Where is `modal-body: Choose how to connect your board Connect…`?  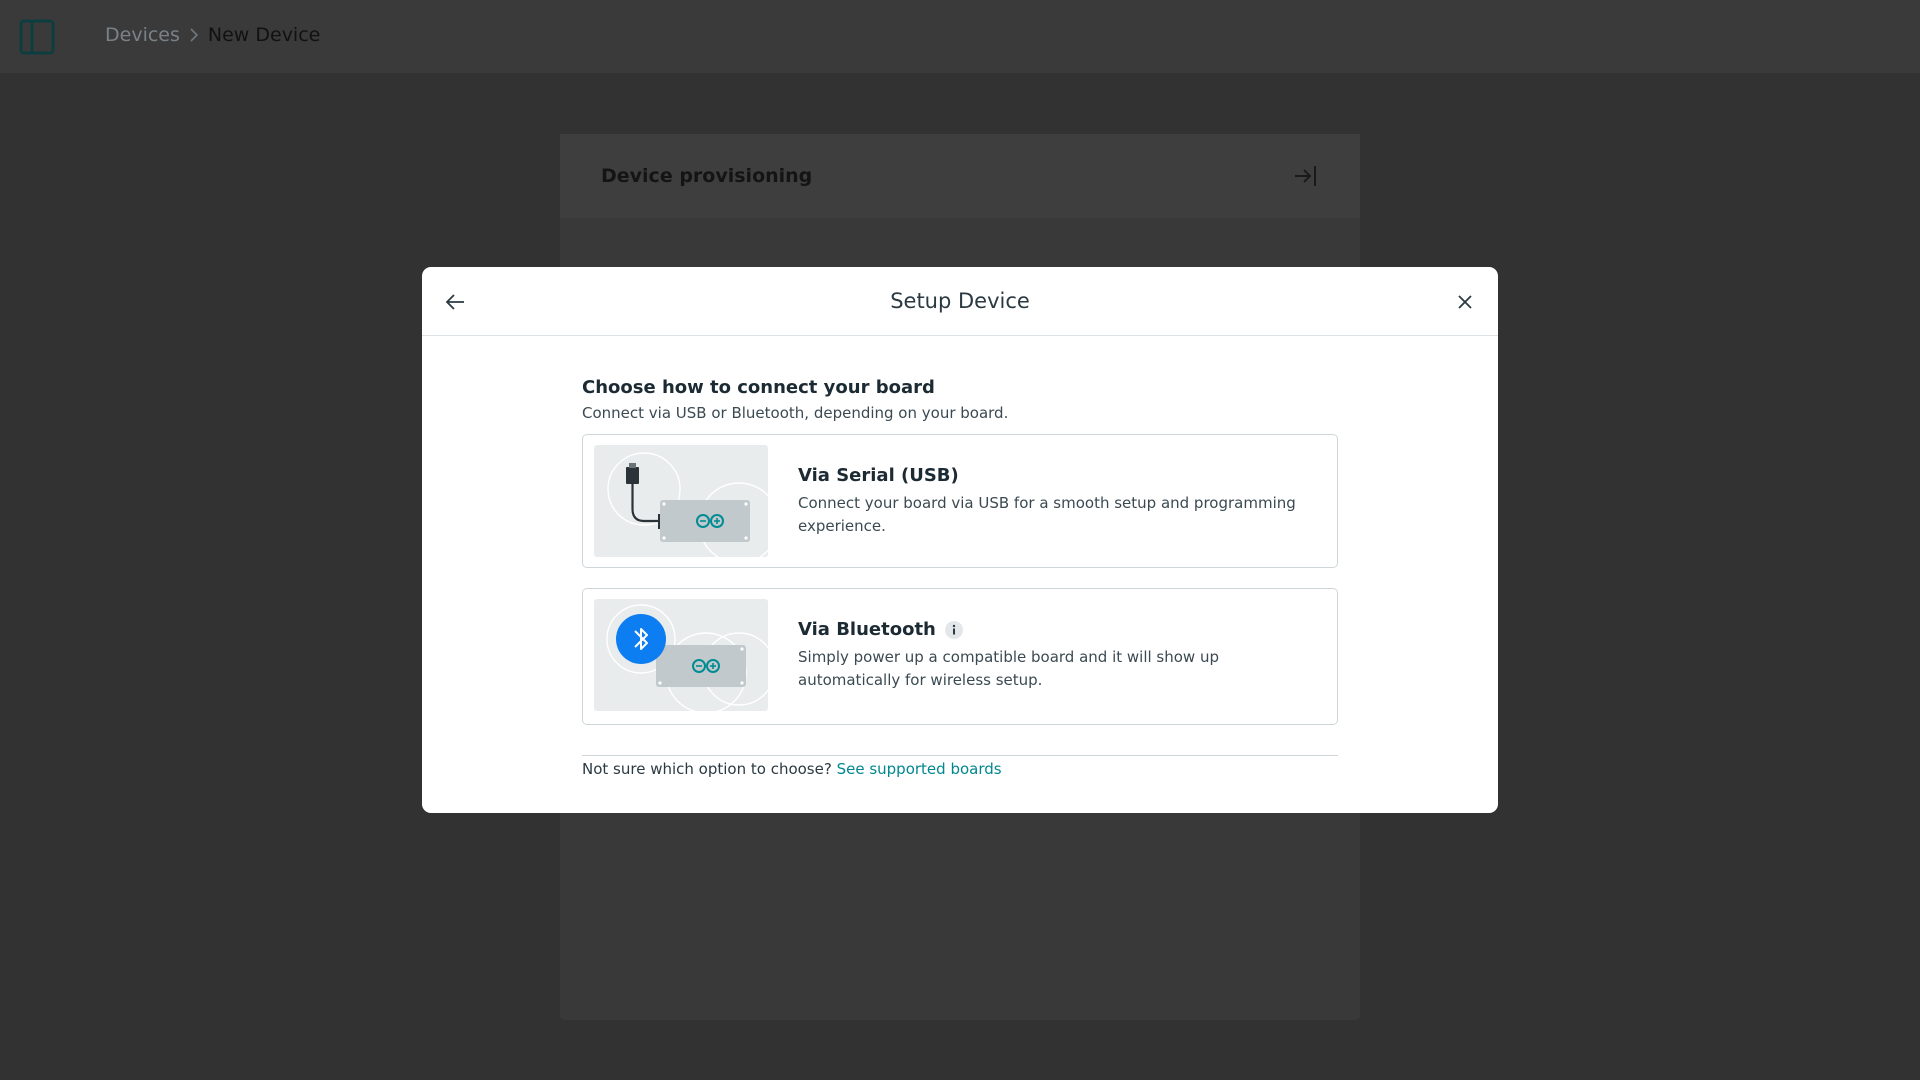 modal-body: Choose how to connect your board Connect… is located at coordinates (960, 577).